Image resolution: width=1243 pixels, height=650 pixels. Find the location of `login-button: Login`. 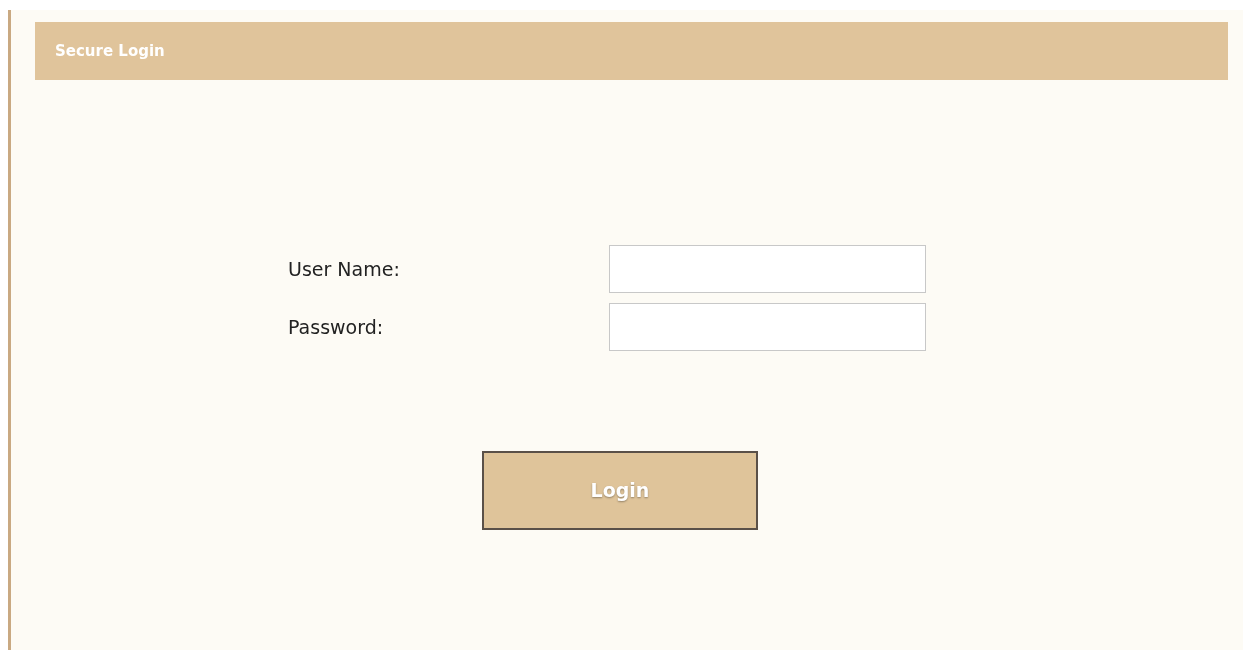

login-button: Login is located at coordinates (620, 490).